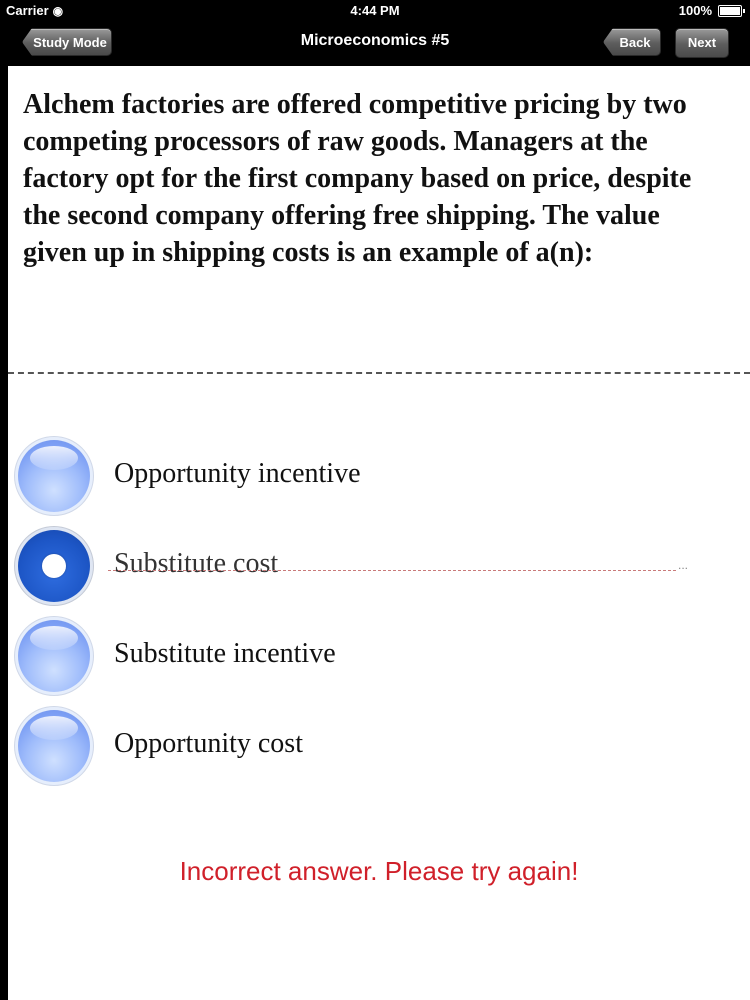  Describe the element at coordinates (225, 653) in the screenshot. I see `answer-label: Substitute incentive` at that location.